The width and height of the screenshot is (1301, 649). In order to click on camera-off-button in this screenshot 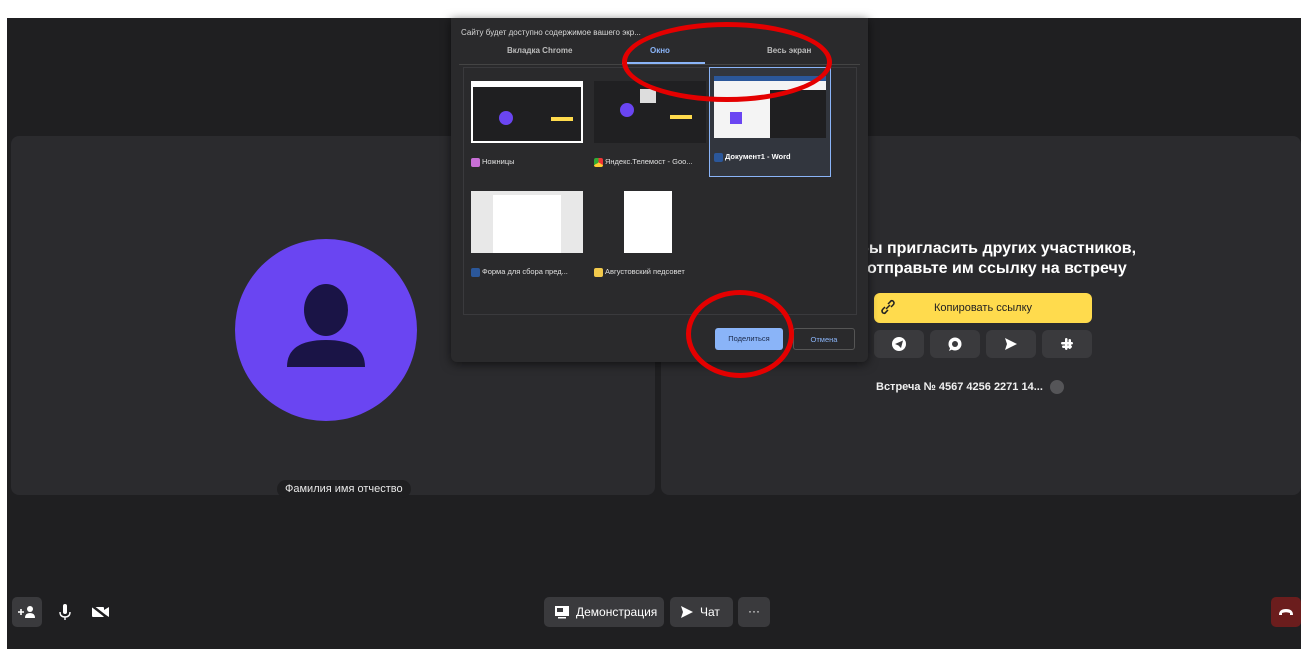, I will do `click(100, 612)`.